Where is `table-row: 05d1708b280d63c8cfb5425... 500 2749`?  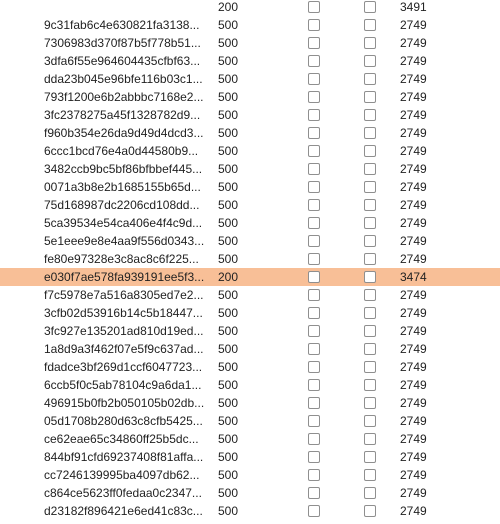
table-row: 05d1708b280d63c8cfb5425... 500 2749 is located at coordinates (250, 421).